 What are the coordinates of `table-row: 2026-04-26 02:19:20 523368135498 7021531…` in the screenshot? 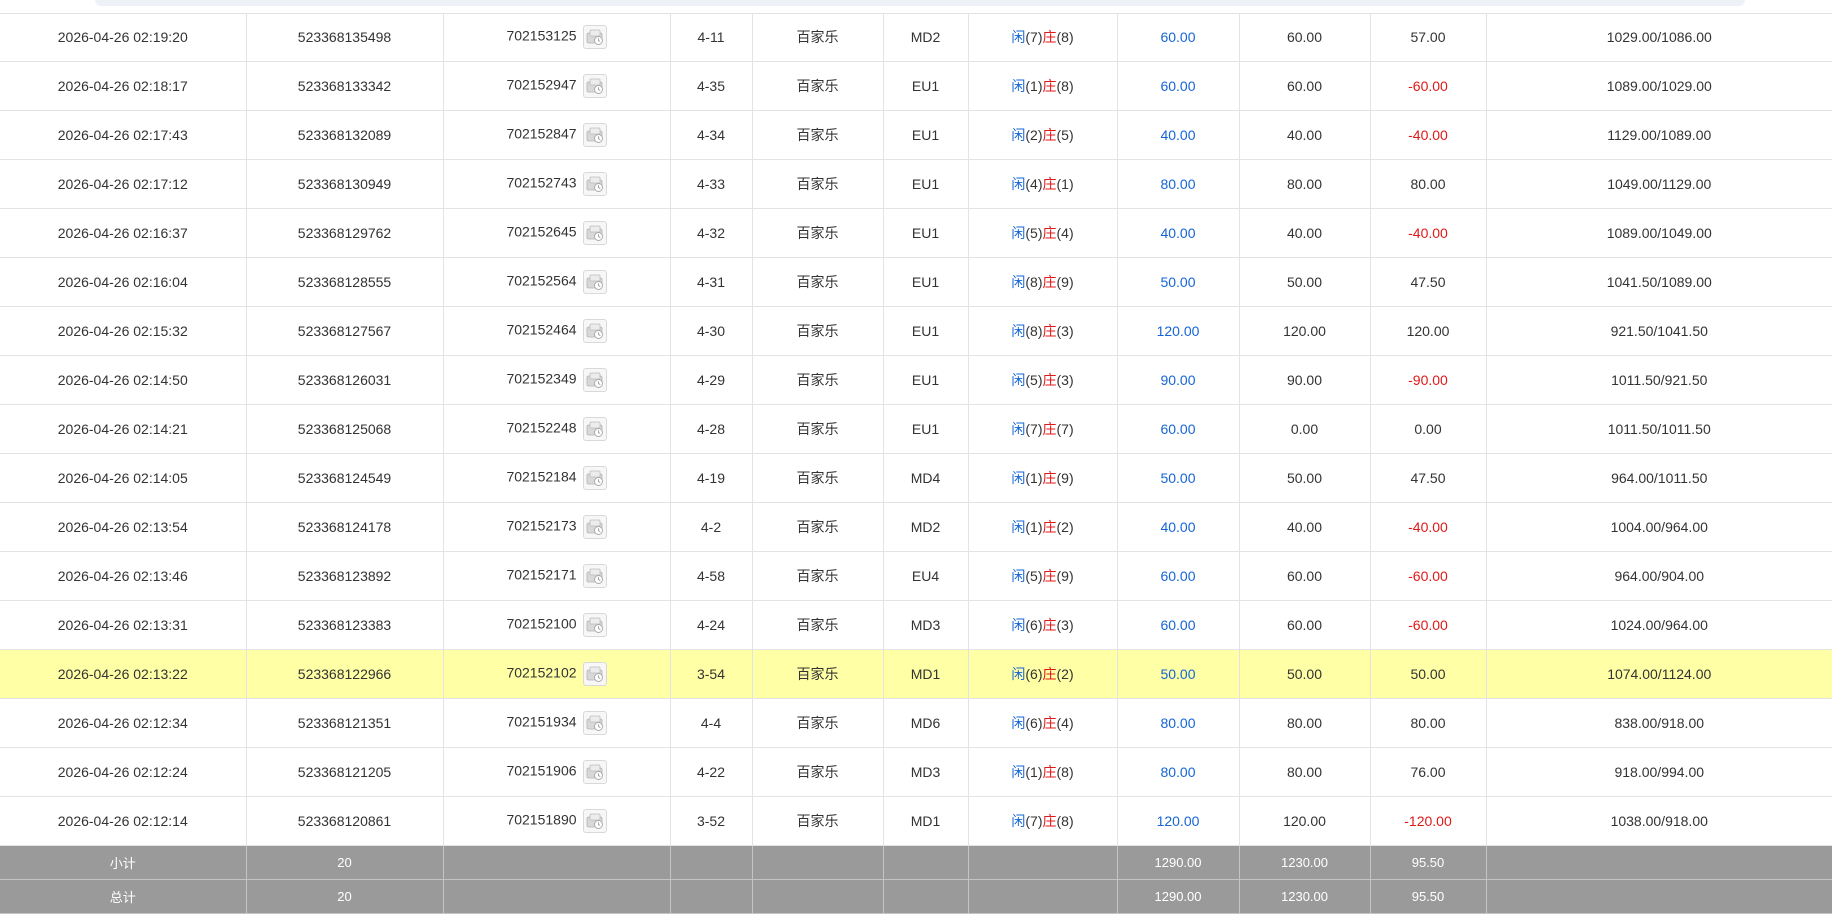 It's located at (916, 37).